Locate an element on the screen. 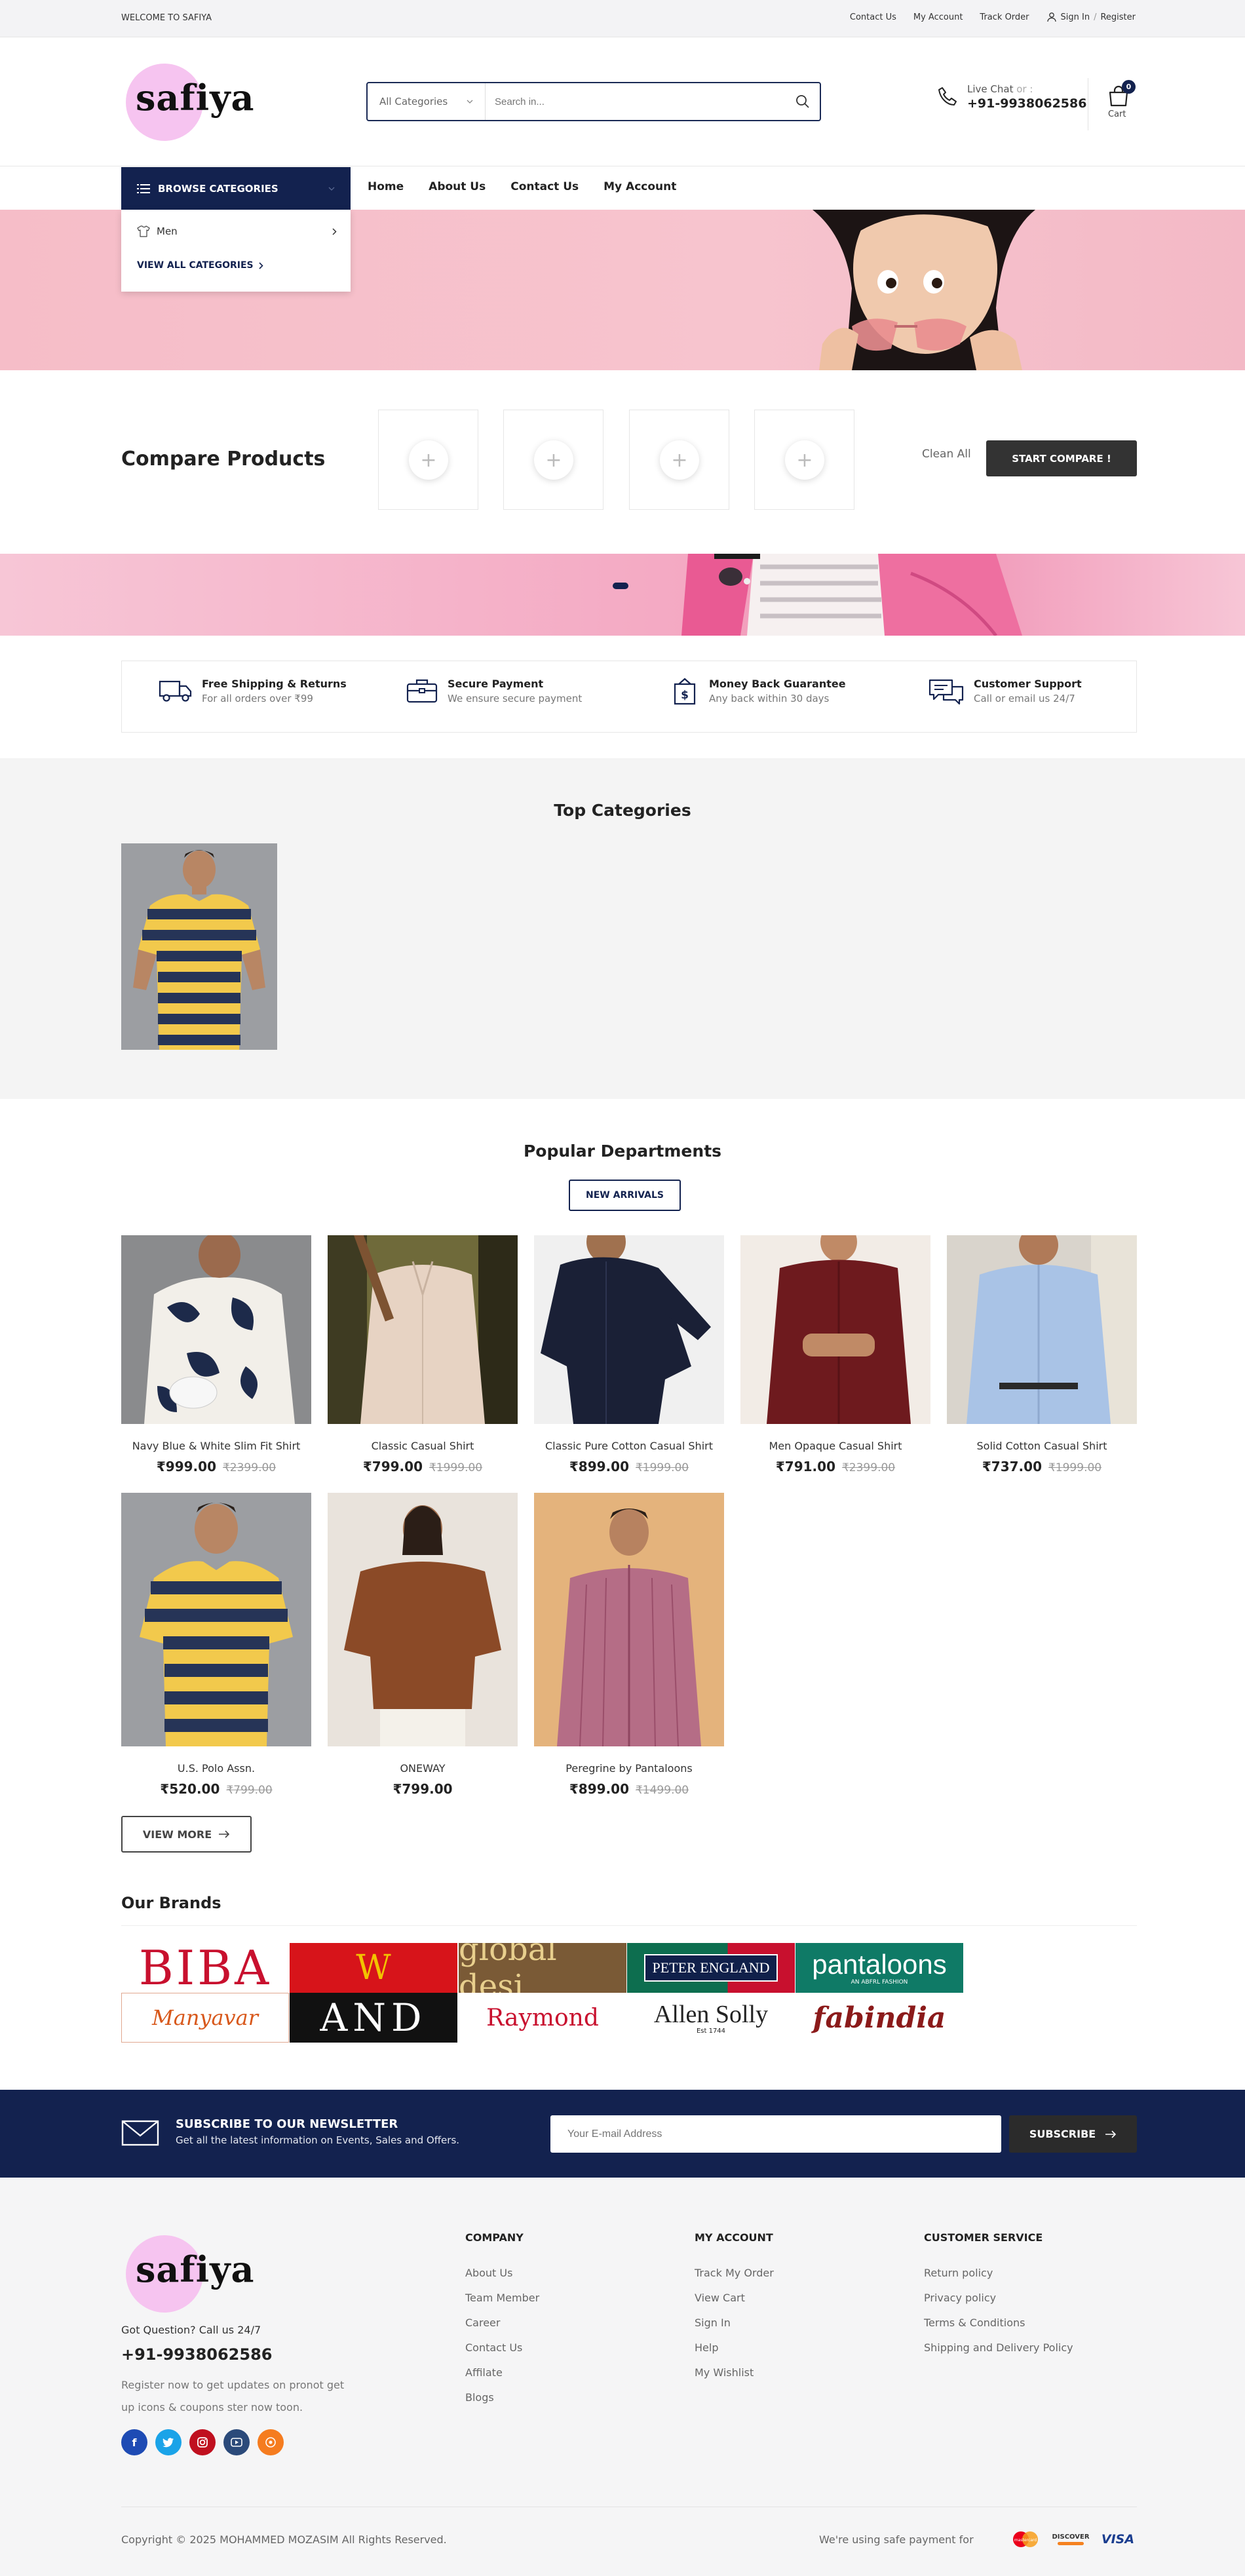 Image resolution: width=1245 pixels, height=2576 pixels. search-button is located at coordinates (803, 101).